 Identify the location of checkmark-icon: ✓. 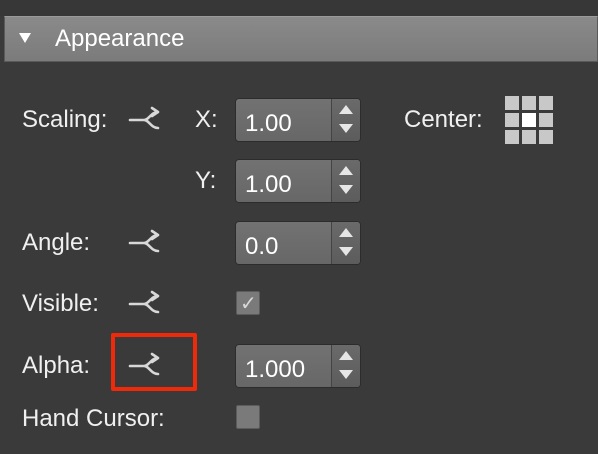
(248, 303).